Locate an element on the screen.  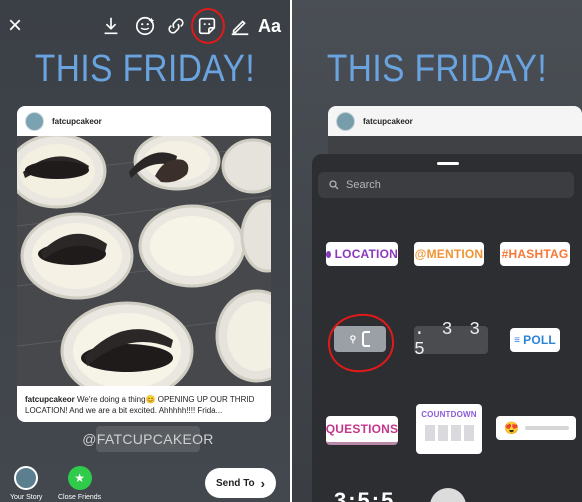
story-headline-text-right: THIS FRIDAY! is located at coordinates (437, 69).